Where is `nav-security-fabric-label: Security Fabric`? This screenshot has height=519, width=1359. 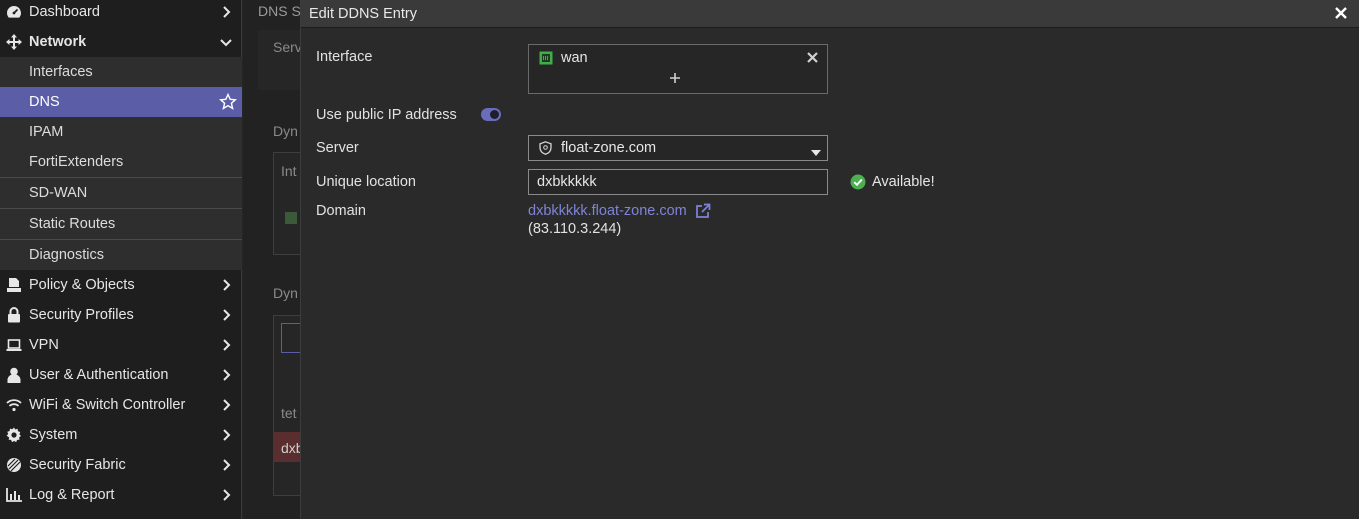 nav-security-fabric-label: Security Fabric is located at coordinates (77, 465).